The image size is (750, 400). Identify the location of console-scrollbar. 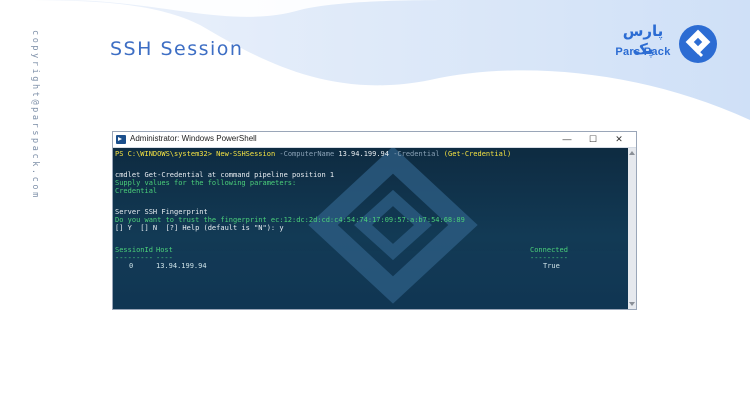
(632, 228).